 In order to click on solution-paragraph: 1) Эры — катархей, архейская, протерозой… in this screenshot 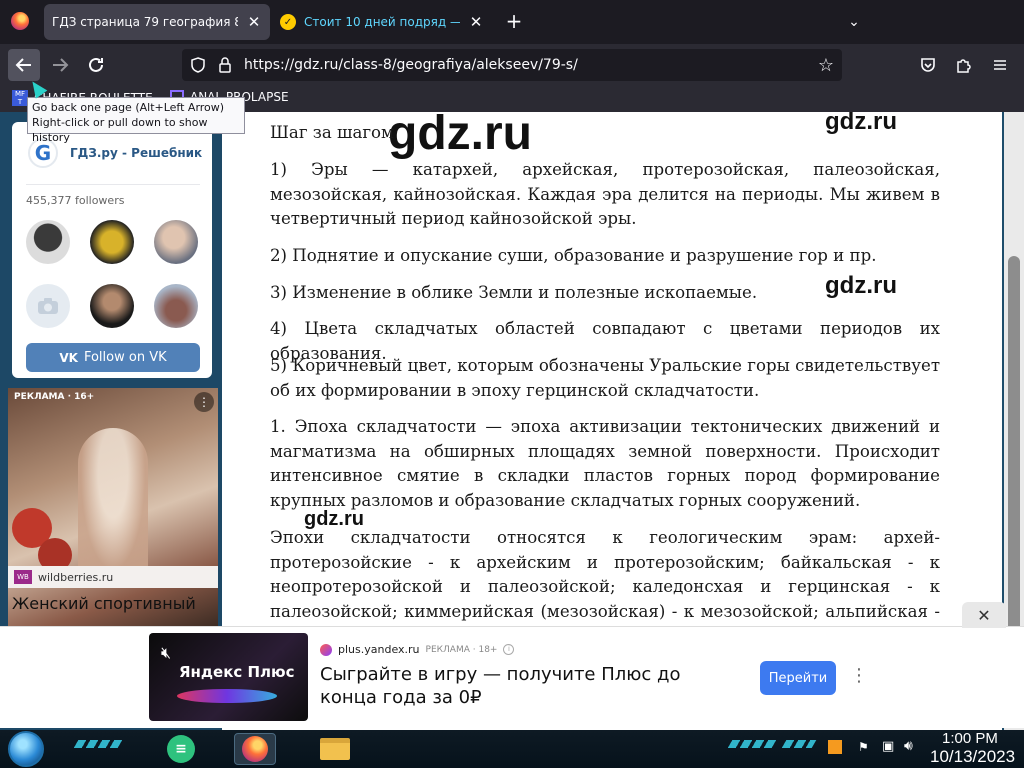, I will do `click(605, 194)`.